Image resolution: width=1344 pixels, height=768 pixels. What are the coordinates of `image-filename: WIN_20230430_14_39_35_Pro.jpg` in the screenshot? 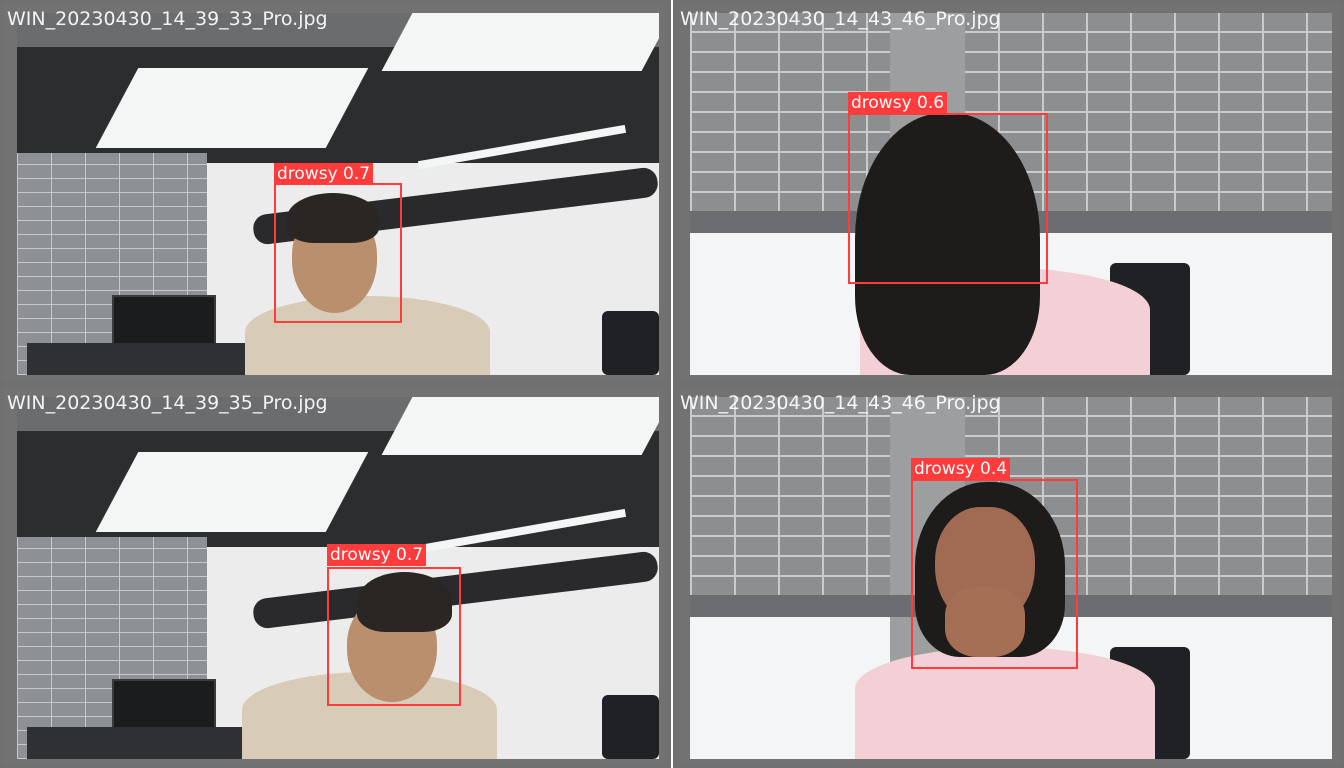 It's located at (167, 403).